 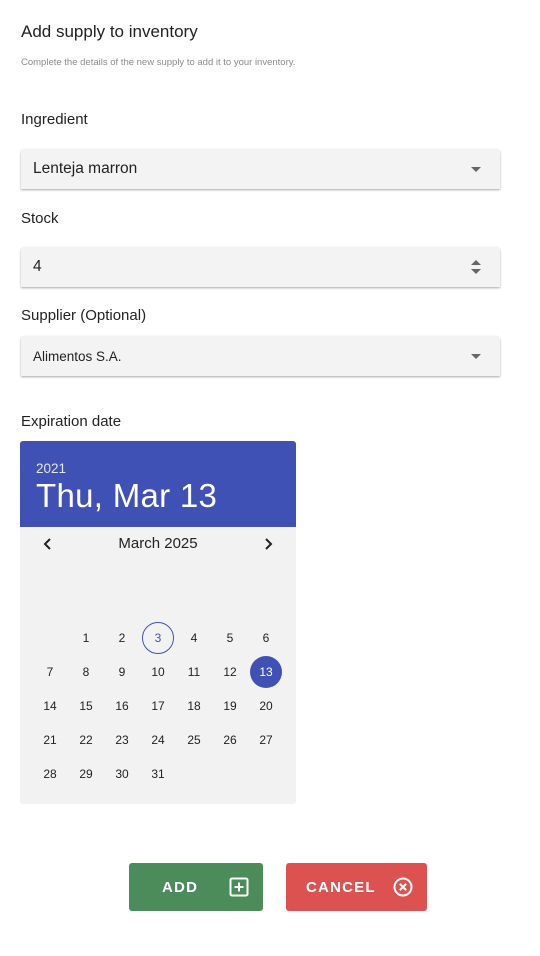 I want to click on calendar-day-label: 6, so click(x=266, y=638).